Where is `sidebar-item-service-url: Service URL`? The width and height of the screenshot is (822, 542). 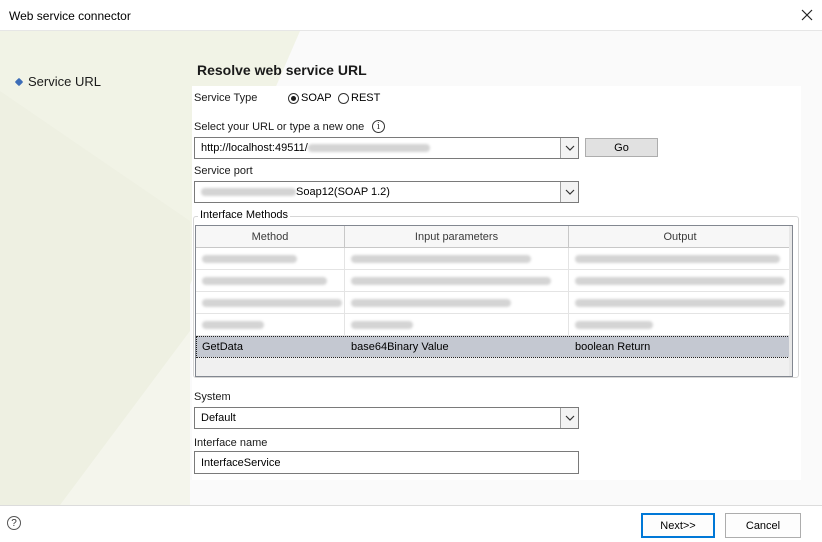 sidebar-item-service-url: Service URL is located at coordinates (57, 81).